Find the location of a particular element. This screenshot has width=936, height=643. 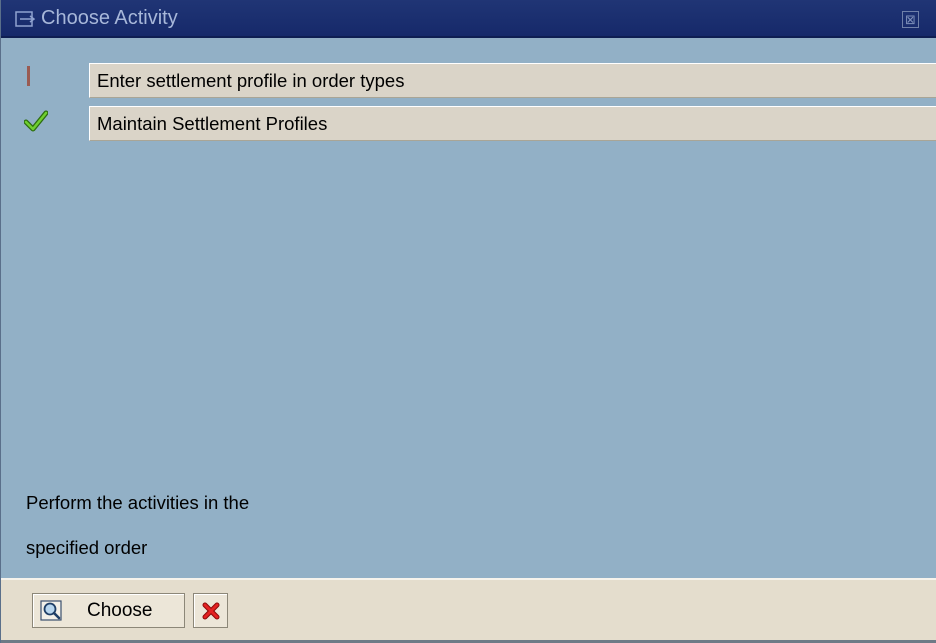

instruction-text-line-1: Perform the activities in the is located at coordinates (138, 502).